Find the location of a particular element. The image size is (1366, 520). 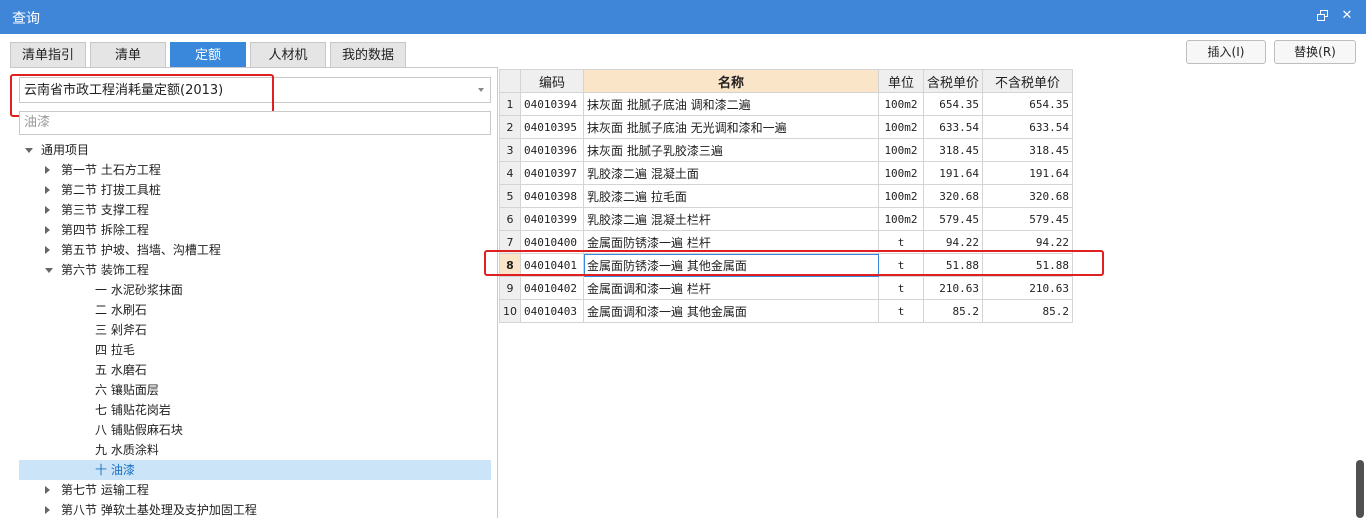

row-number-cell: 1 is located at coordinates (510, 104).